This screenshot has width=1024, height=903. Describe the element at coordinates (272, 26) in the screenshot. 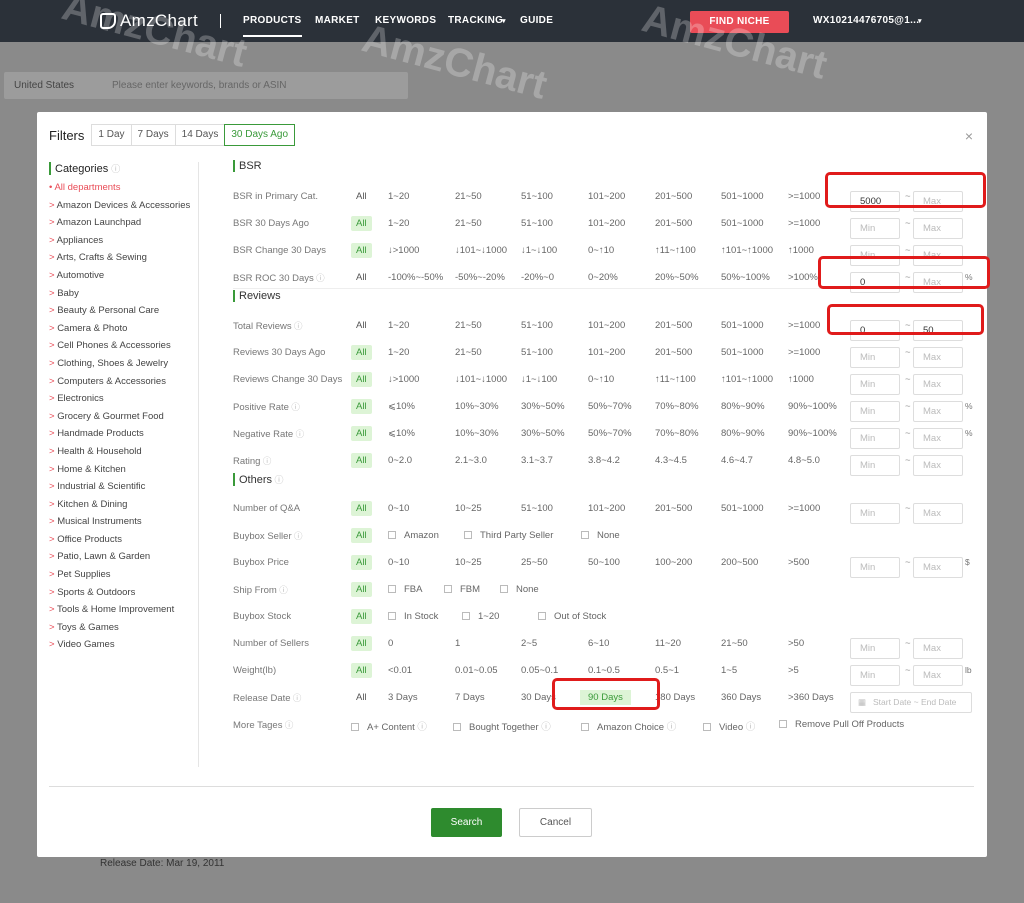

I see `nav-products: PRODUCTS` at that location.